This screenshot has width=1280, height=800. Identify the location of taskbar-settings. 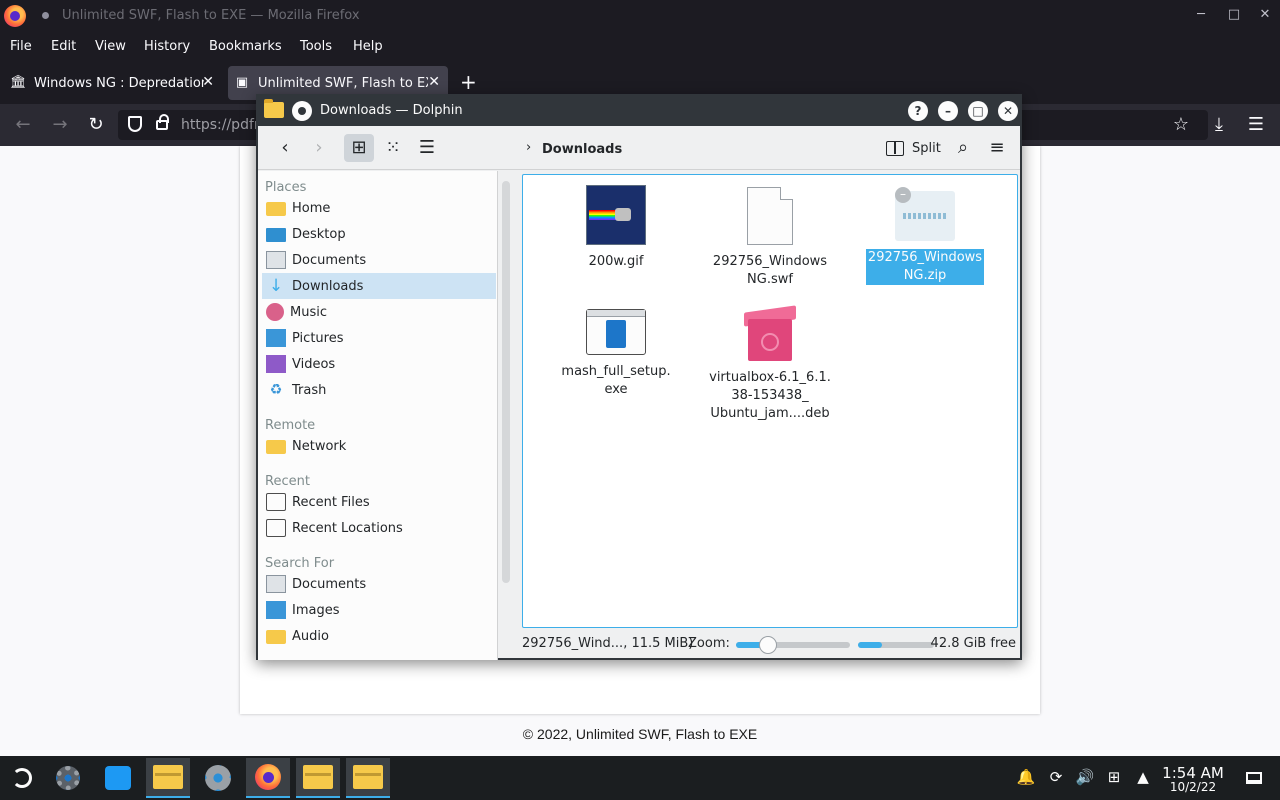
(218, 778).